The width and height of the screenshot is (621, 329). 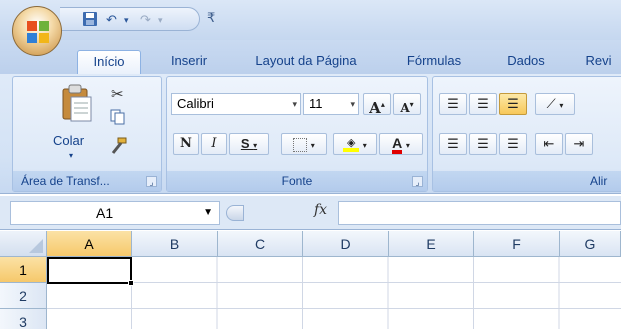 I want to click on formula-input, so click(x=479, y=213).